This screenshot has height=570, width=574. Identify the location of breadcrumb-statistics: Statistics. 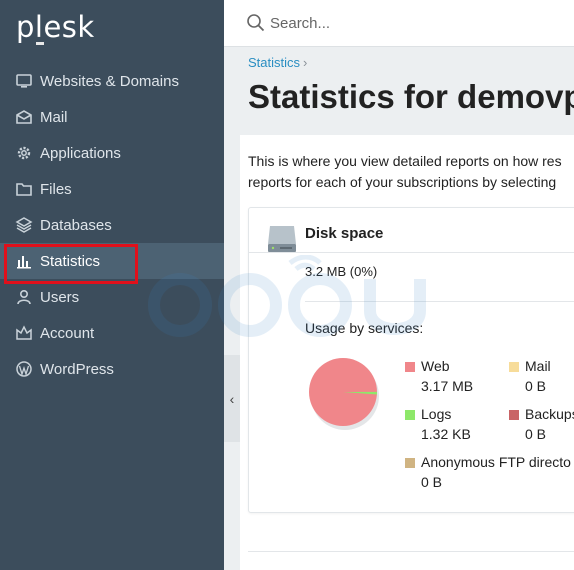
(274, 62).